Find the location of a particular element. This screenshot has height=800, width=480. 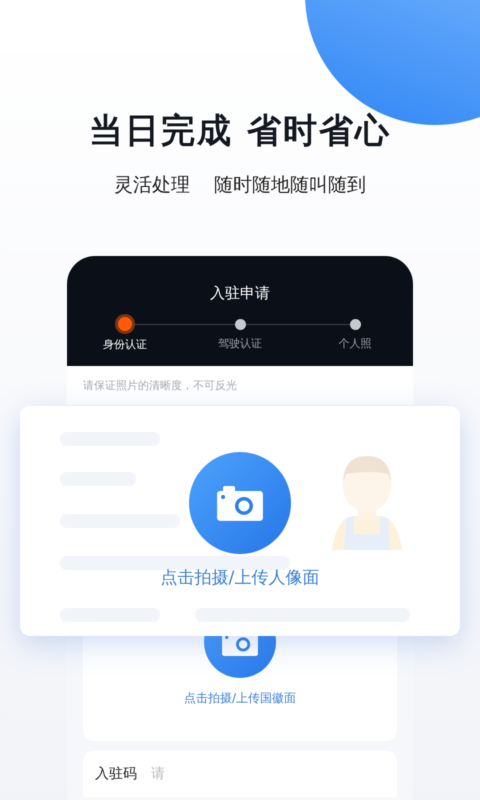

screen-title: 入驻申请 is located at coordinates (240, 293).